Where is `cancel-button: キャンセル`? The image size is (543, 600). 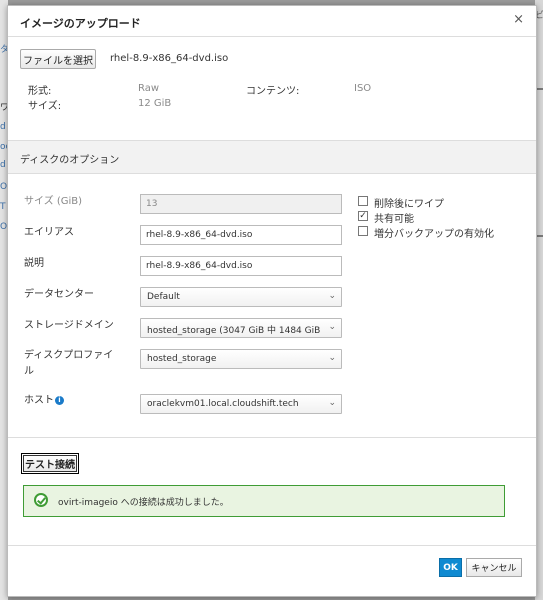 cancel-button: キャンセル is located at coordinates (494, 567).